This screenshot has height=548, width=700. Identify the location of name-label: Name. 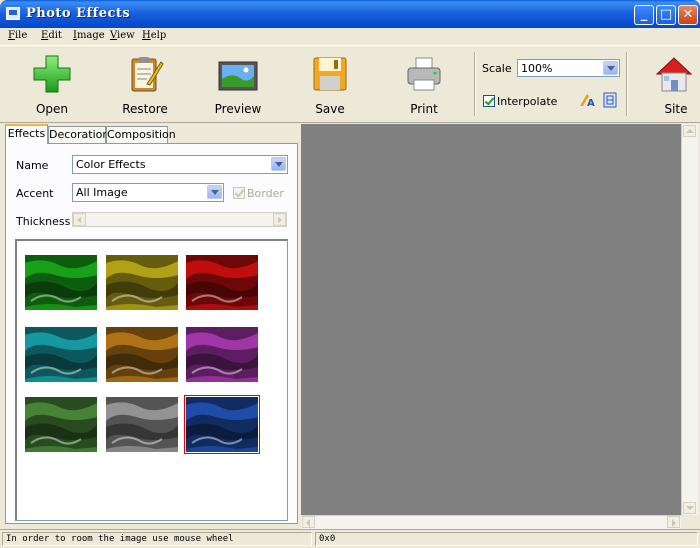
(32, 165).